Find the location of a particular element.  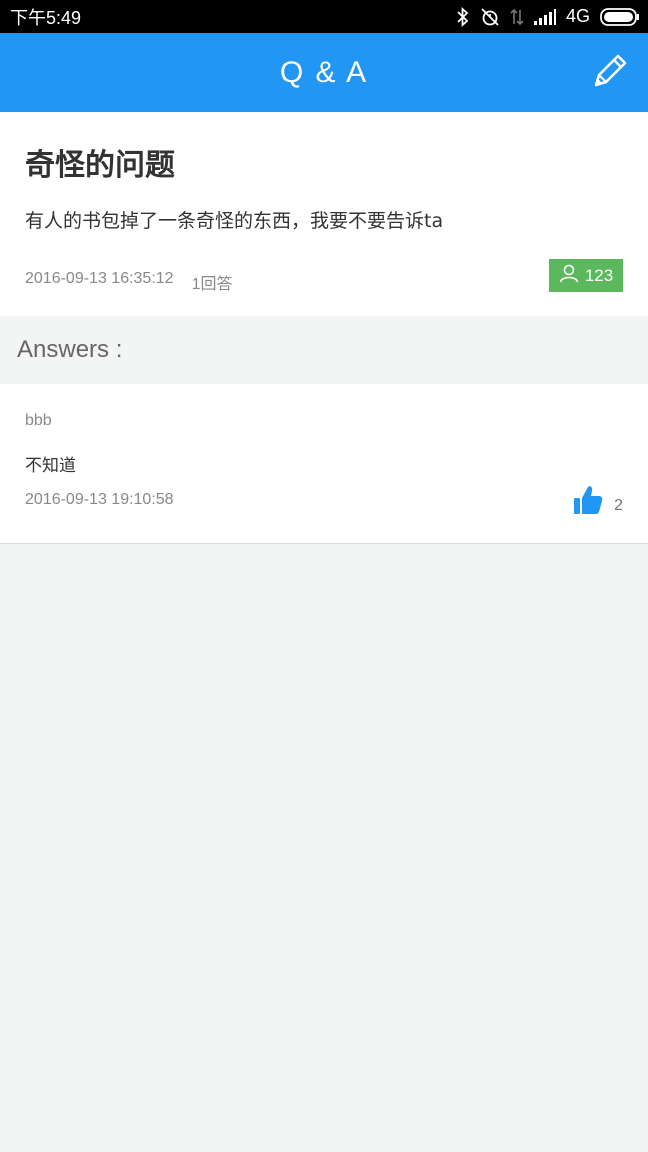

list-item: bbb 不知道 2016-09-13 19:10:58 2 is located at coordinates (324, 464).